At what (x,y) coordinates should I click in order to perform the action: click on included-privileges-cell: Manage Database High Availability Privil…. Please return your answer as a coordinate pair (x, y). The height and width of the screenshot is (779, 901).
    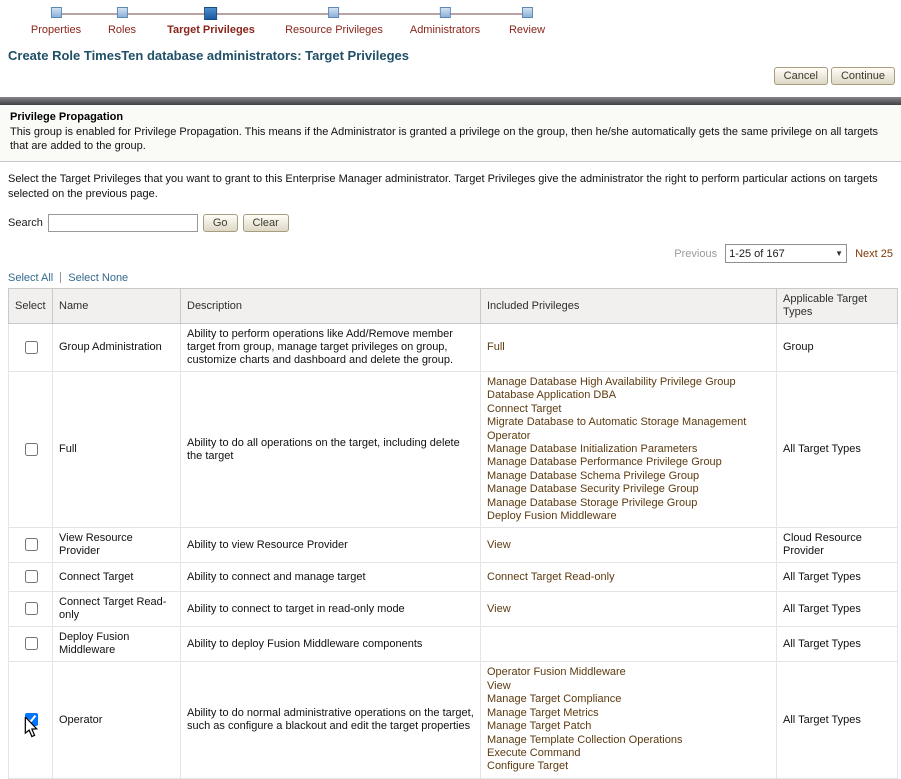
    Looking at the image, I should click on (628, 449).